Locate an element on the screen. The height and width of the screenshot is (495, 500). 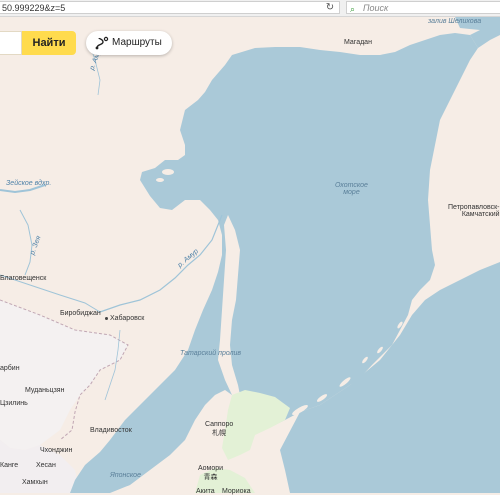
routes-button: Маршруты is located at coordinates (129, 43).